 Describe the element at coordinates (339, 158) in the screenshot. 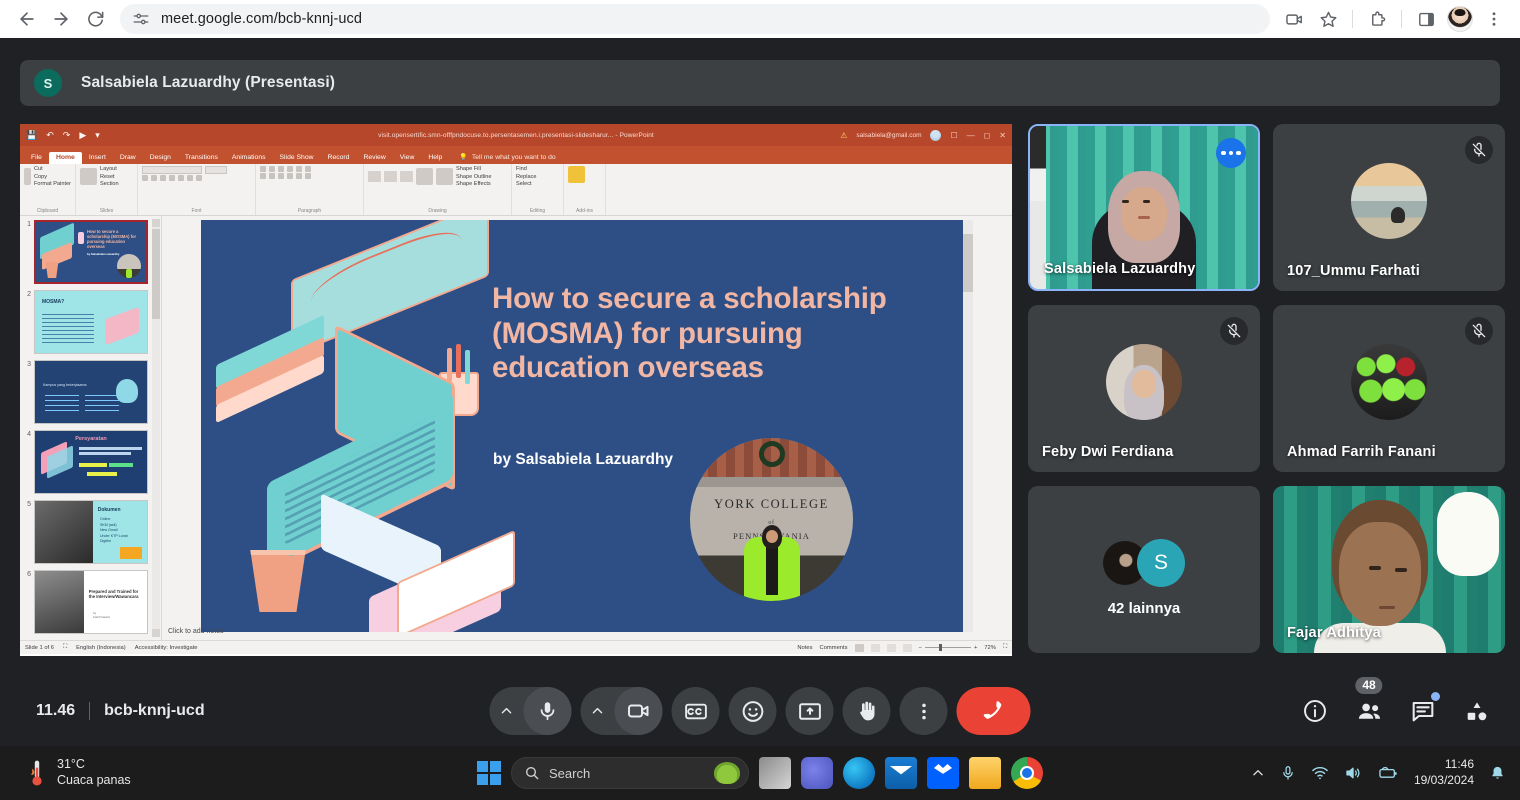

I see `ribbon-tab-record: Record` at that location.